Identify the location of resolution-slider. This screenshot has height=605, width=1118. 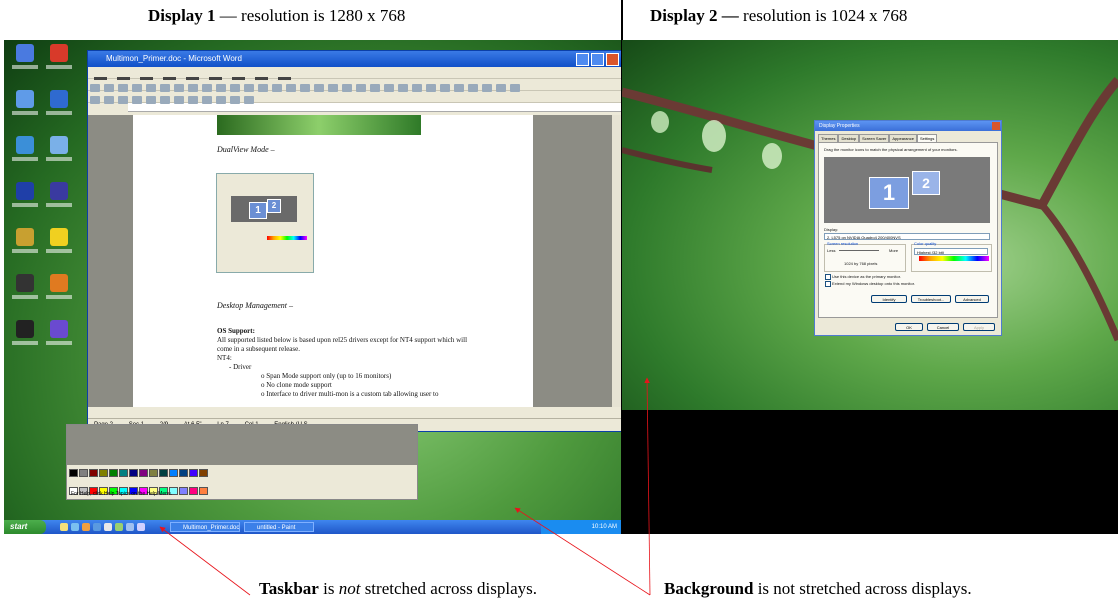
(859, 250).